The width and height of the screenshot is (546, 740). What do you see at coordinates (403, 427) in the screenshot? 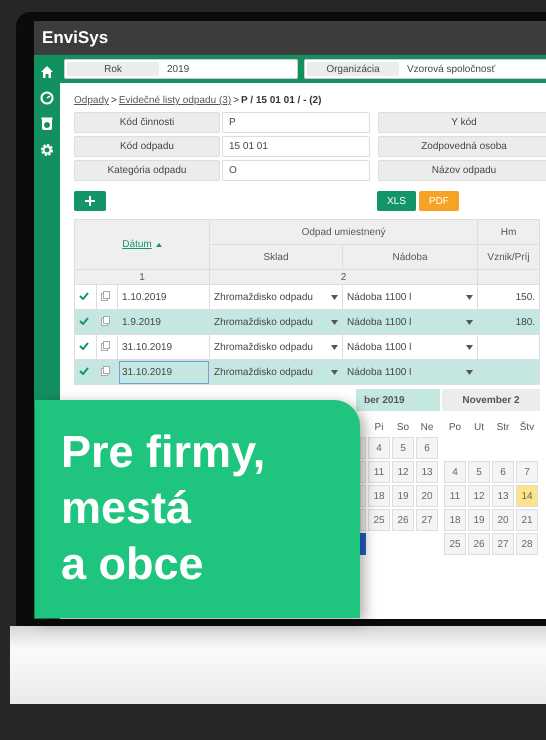
I see `weekday-label: So` at bounding box center [403, 427].